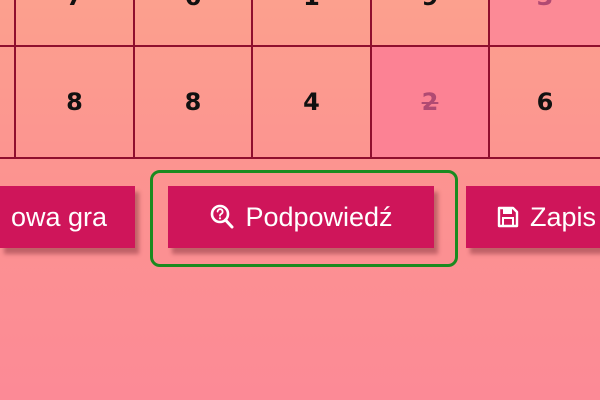 The width and height of the screenshot is (600, 400). Describe the element at coordinates (311, 5) in the screenshot. I see `cell-value: 1` at that location.